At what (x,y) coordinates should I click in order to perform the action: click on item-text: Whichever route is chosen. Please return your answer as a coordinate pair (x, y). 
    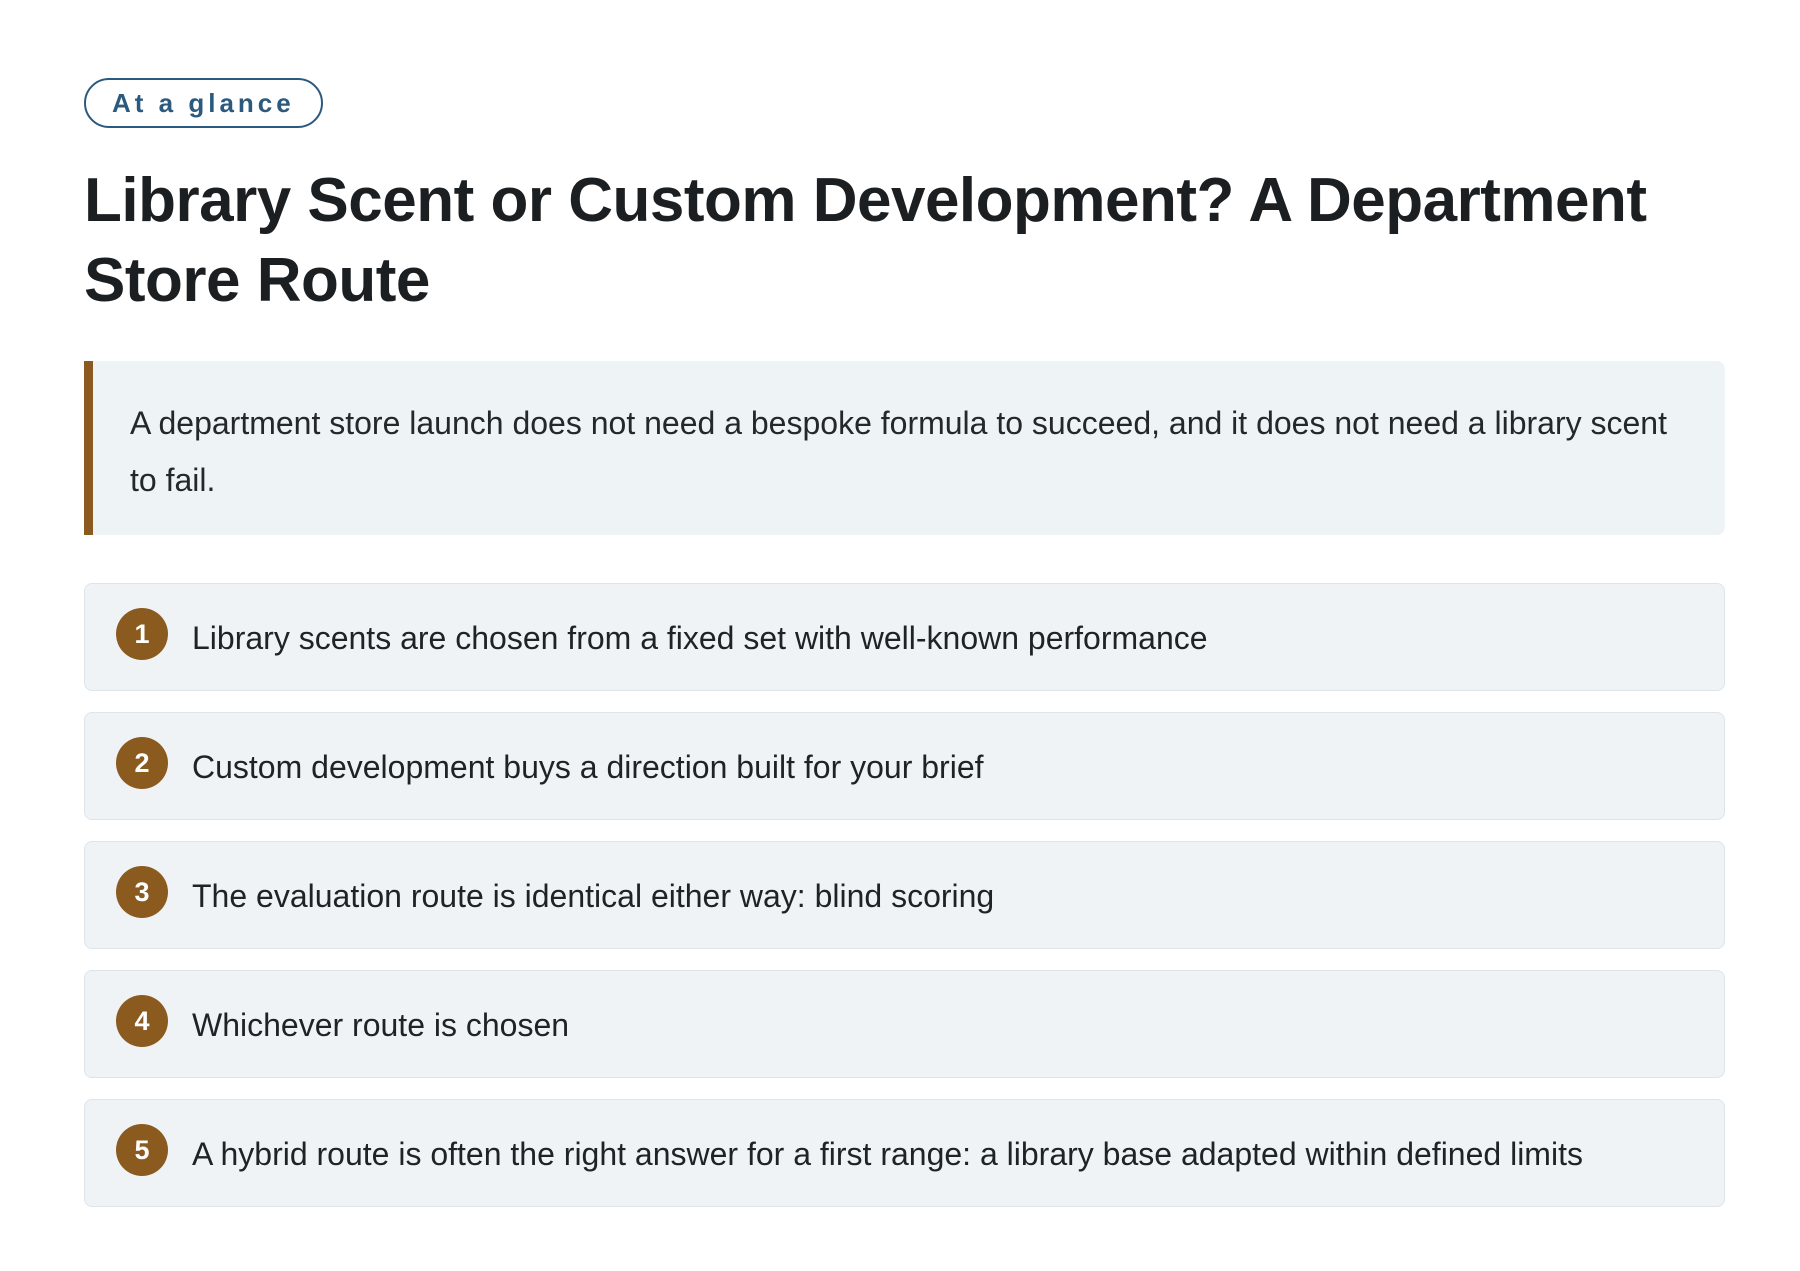
    Looking at the image, I should click on (381, 1025).